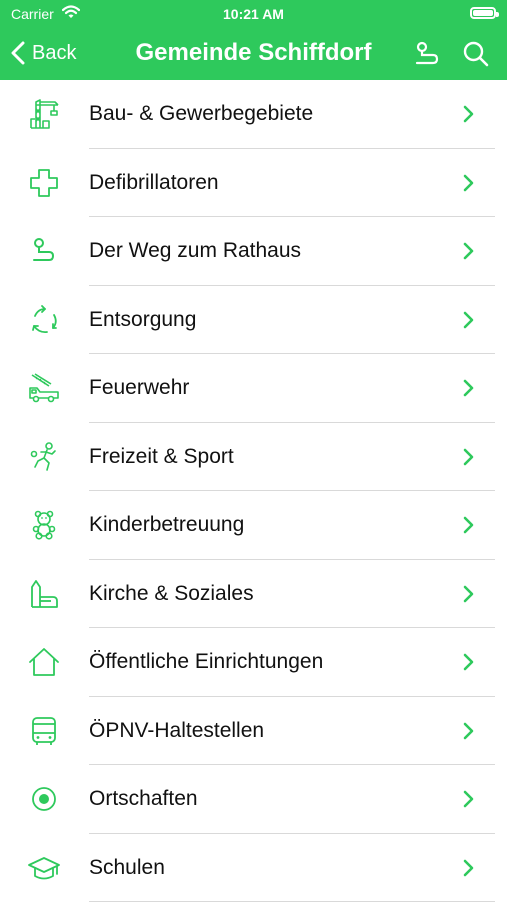 Image resolution: width=507 pixels, height=902 pixels. What do you see at coordinates (201, 114) in the screenshot?
I see `list-item-label: Bau- & Gewerbegebiete` at bounding box center [201, 114].